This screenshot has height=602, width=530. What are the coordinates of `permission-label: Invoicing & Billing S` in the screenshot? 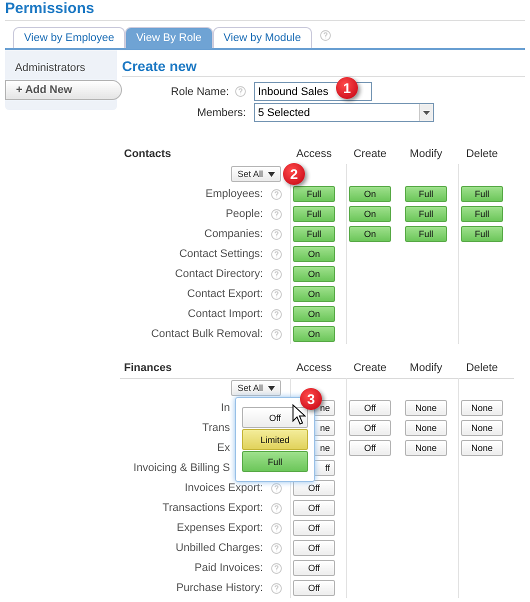 It's located at (181, 468).